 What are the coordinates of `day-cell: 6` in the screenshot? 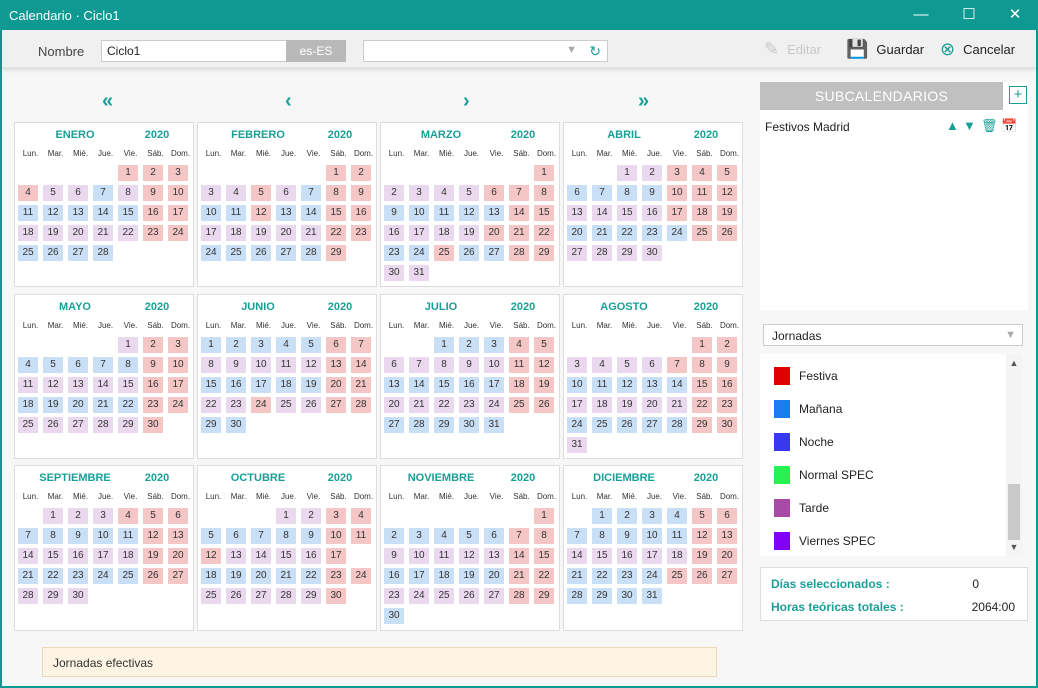 It's located at (652, 365).